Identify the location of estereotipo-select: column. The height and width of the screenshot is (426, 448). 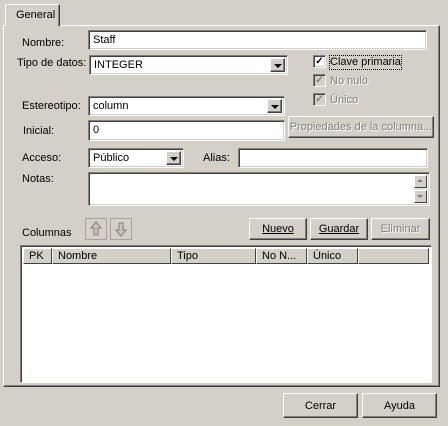
(186, 106).